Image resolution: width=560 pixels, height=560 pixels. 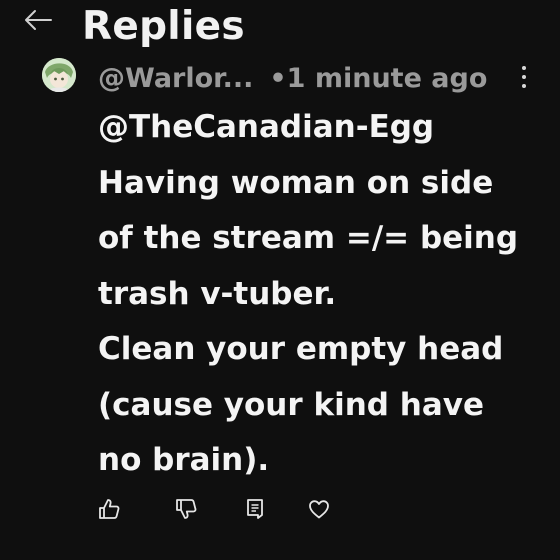 I want to click on avatar-image, so click(x=59, y=75).